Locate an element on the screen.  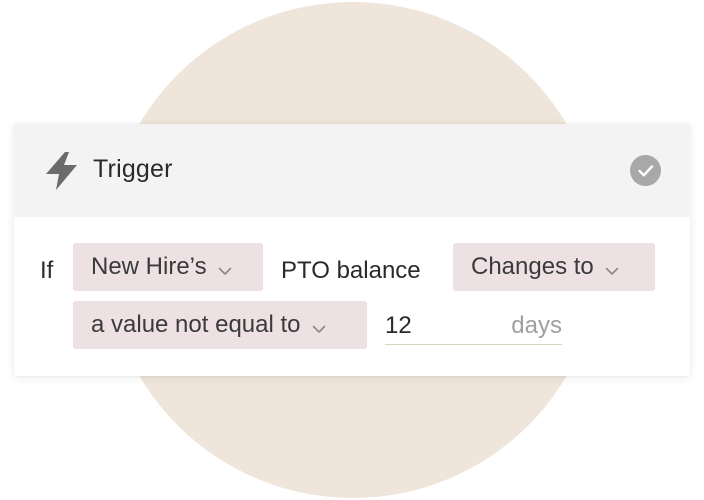
value-field: days is located at coordinates (473, 327).